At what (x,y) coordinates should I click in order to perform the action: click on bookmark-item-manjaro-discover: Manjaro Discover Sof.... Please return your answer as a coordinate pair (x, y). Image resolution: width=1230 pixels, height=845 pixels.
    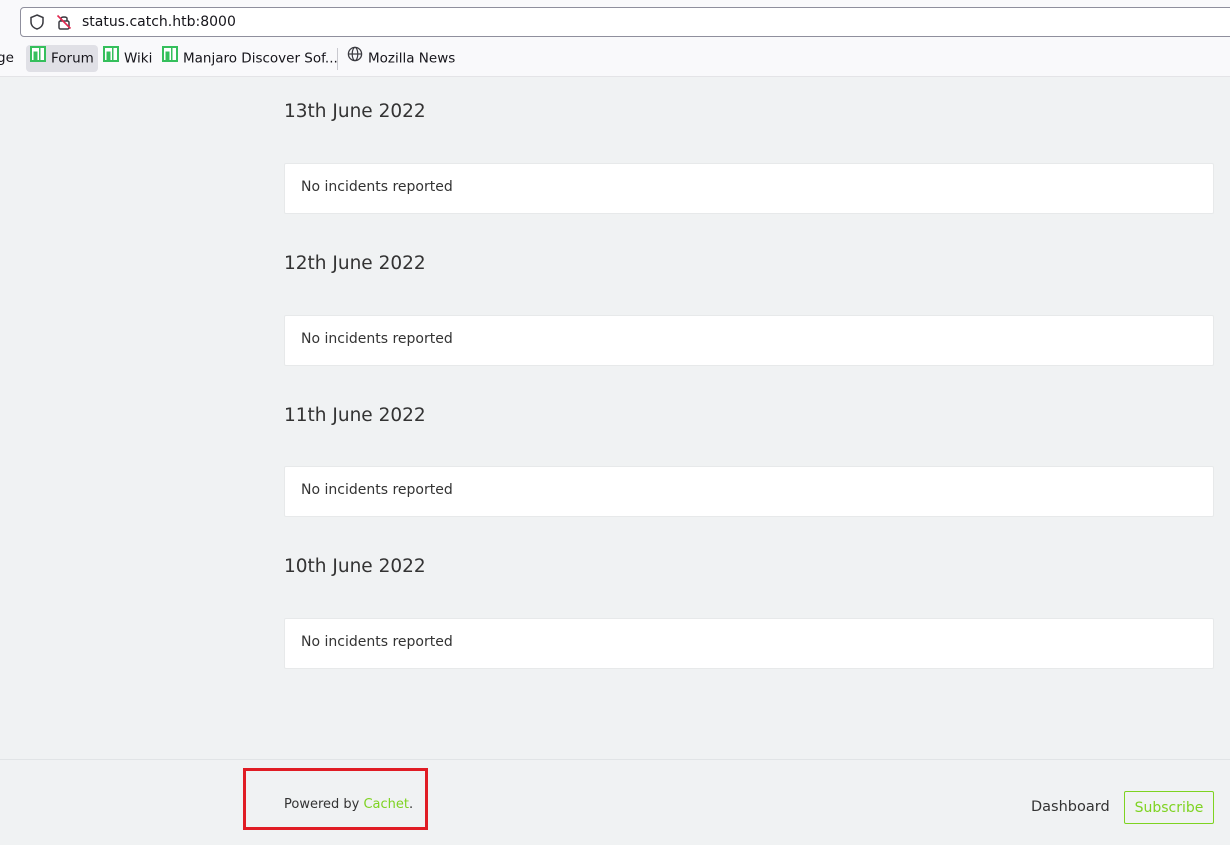
    Looking at the image, I should click on (250, 58).